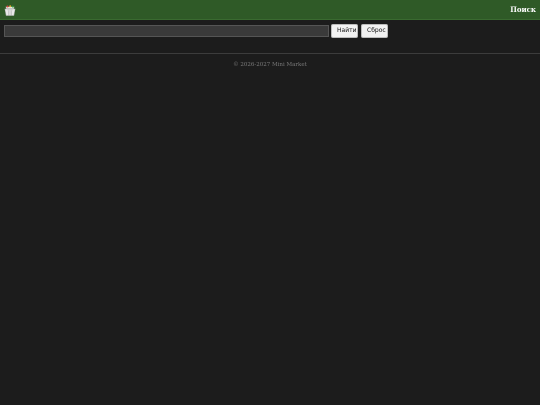 This screenshot has width=540, height=405. What do you see at coordinates (523, 10) in the screenshot?
I see `nav-search-link: Поиск` at bounding box center [523, 10].